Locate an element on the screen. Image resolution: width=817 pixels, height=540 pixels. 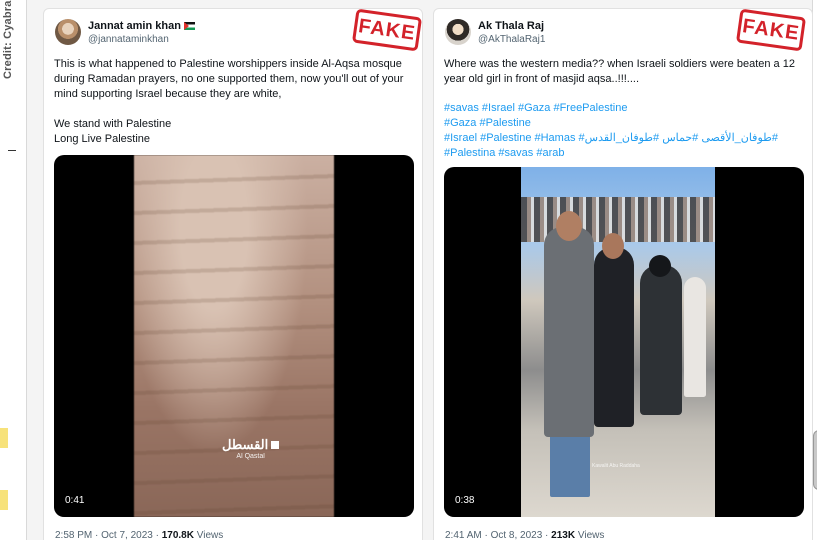
hashtag-line: #savas #Israel #Gaza #FreePalestine is located at coordinates (624, 108).